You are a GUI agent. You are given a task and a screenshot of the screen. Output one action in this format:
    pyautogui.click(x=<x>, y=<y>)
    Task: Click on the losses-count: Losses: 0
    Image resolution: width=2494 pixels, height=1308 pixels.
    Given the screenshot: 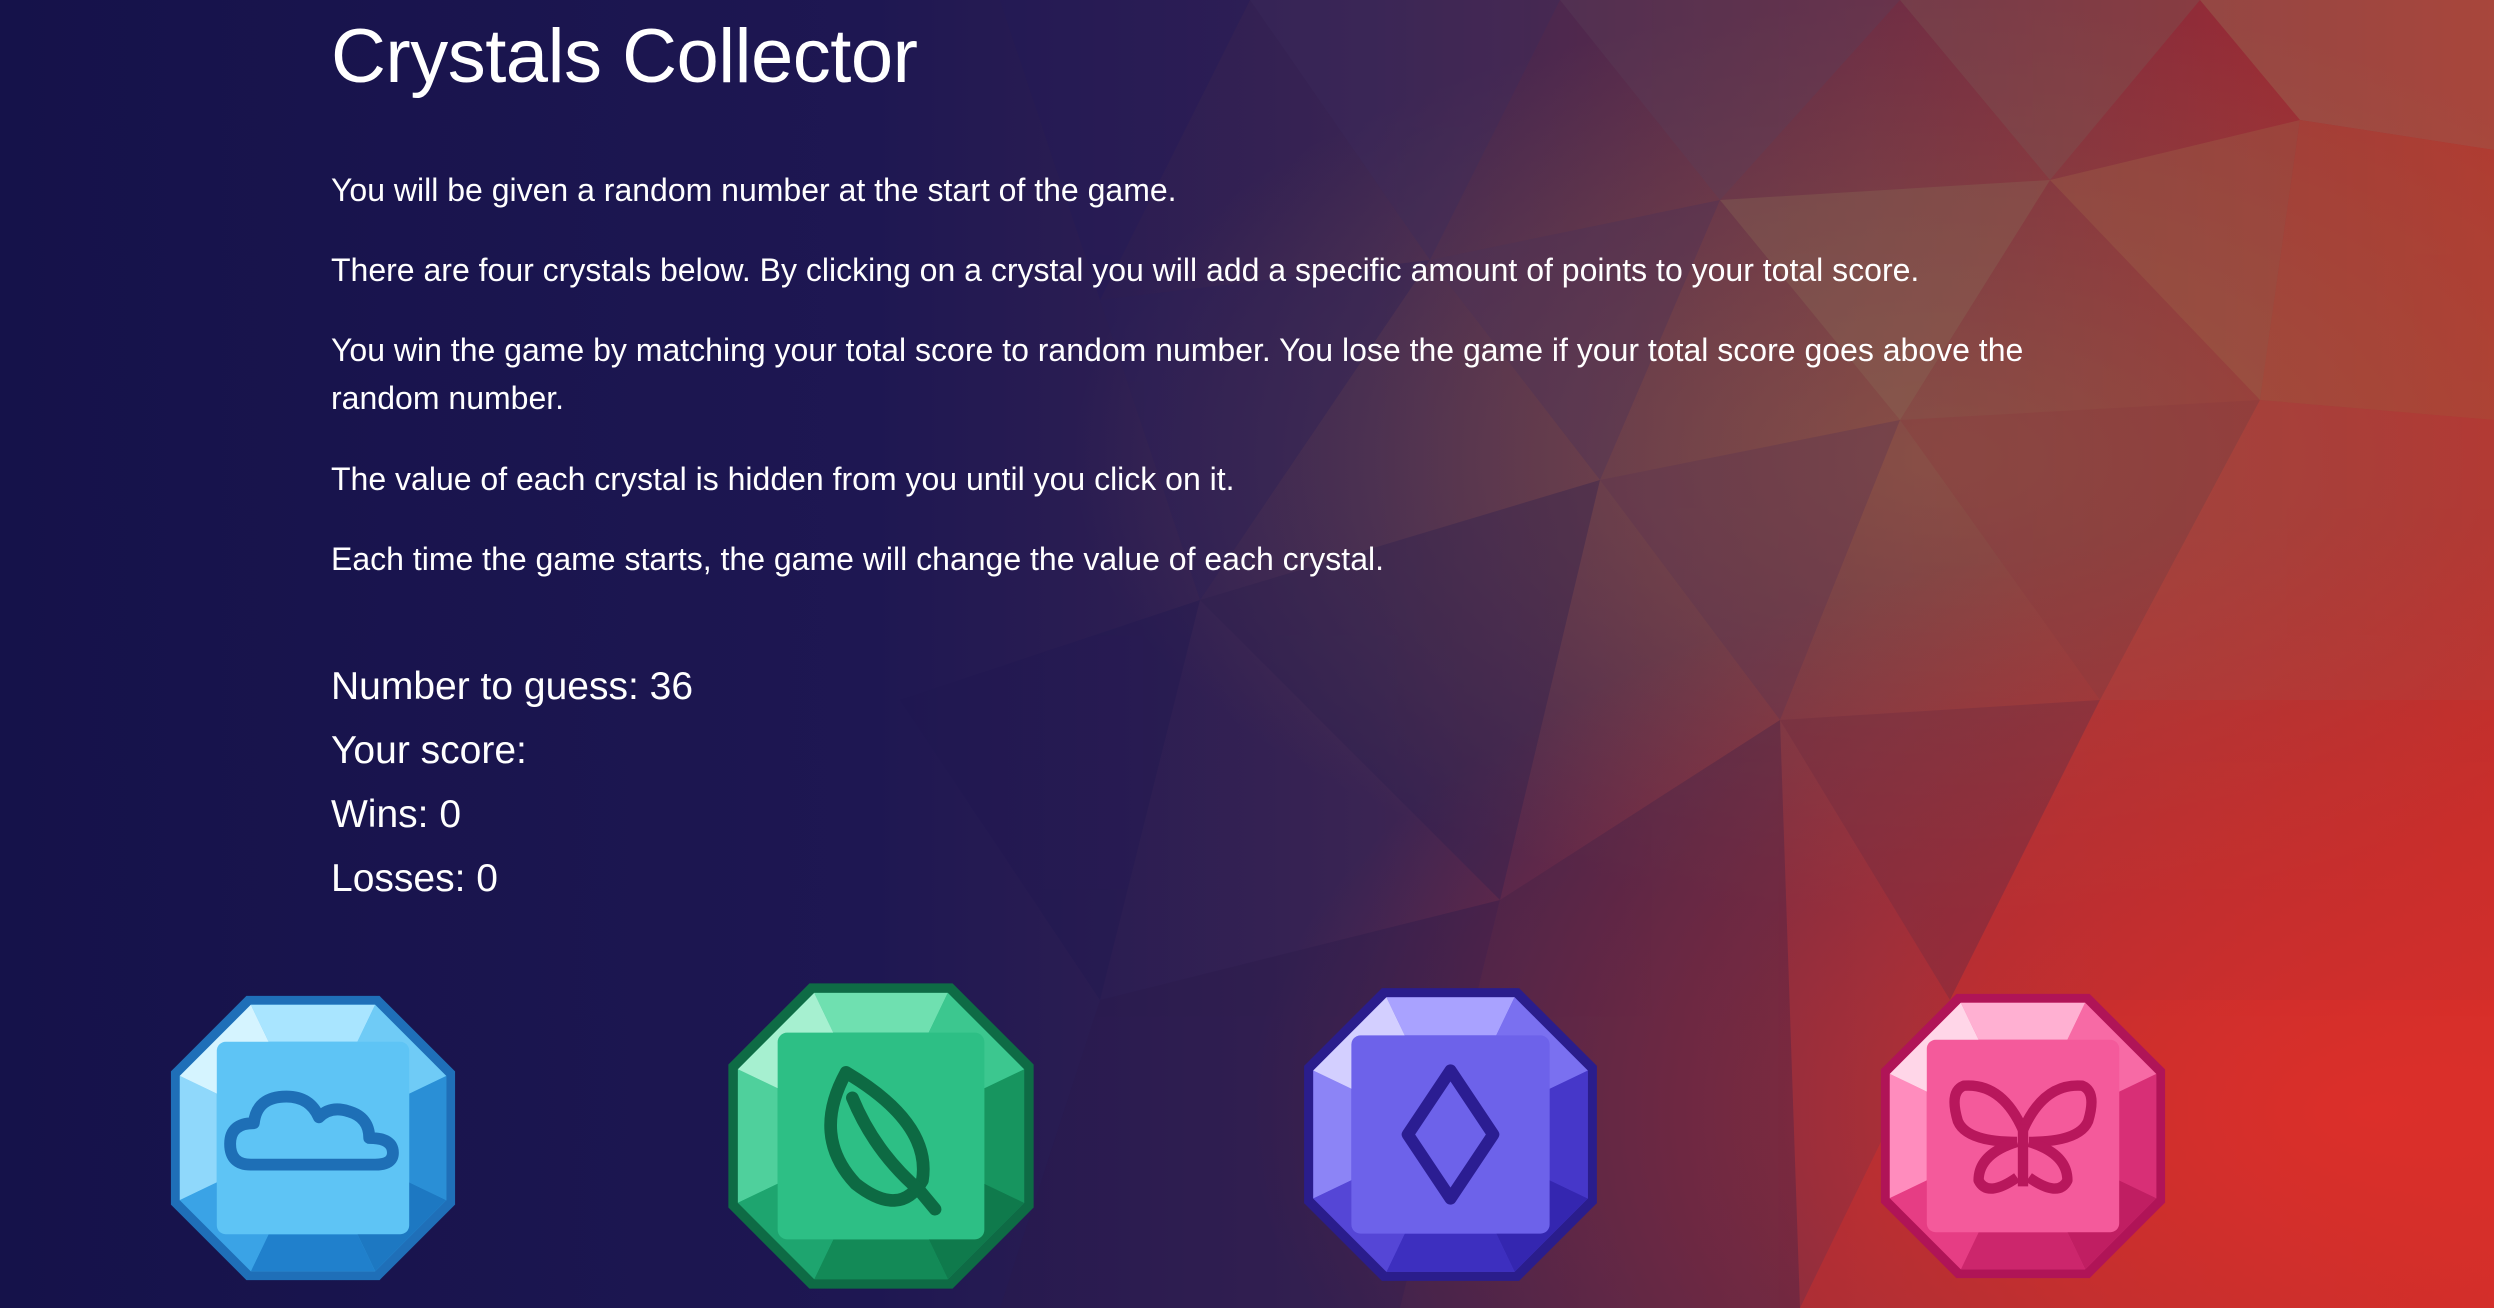 What is the action you would take?
    pyautogui.click(x=414, y=878)
    